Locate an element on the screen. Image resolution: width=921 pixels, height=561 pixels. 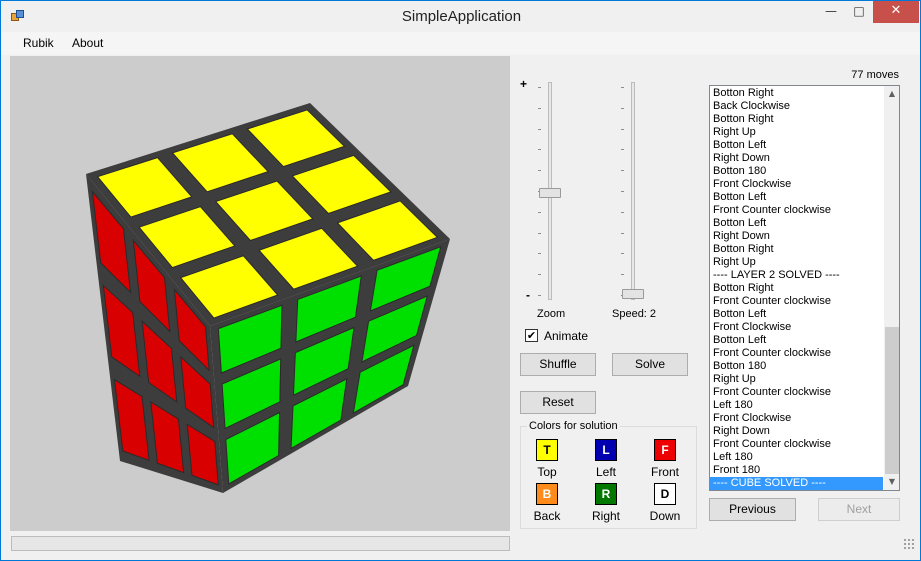
list-item: Front 180 is located at coordinates (796, 470).